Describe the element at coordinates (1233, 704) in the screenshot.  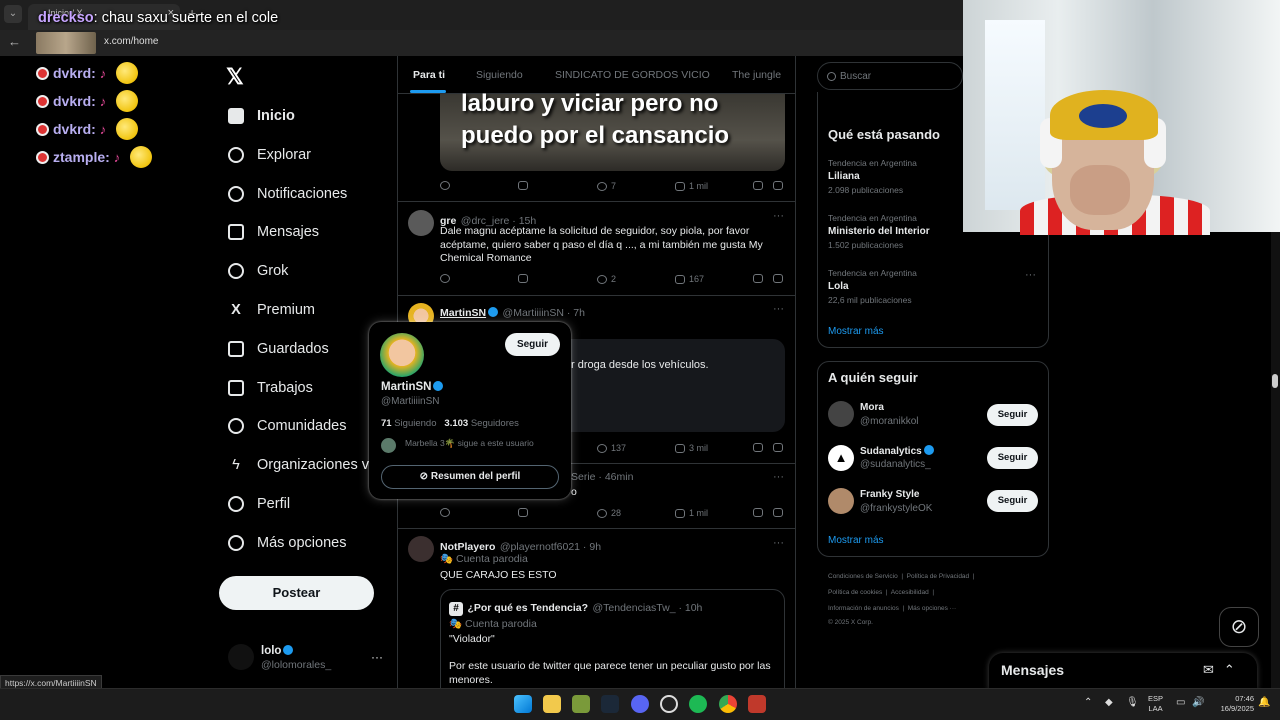
I see `clock: 07:46 16/9/2025` at that location.